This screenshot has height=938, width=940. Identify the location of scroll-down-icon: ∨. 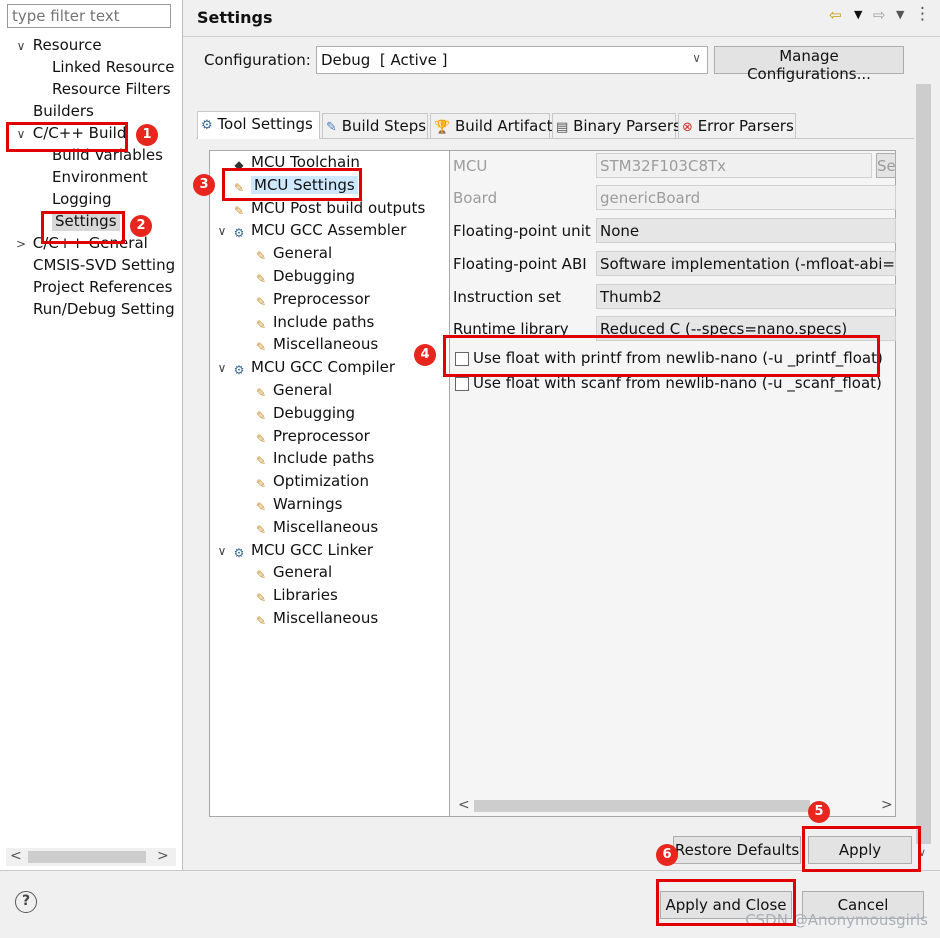
(922, 852).